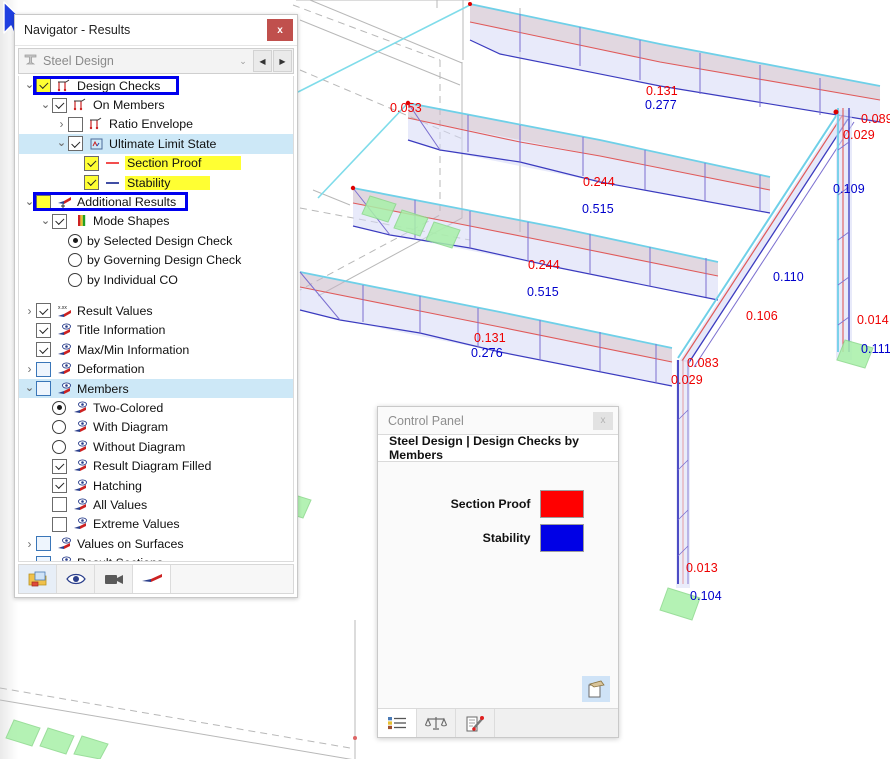 The width and height of the screenshot is (890, 759). I want to click on checkbox-extreme-values, so click(59, 524).